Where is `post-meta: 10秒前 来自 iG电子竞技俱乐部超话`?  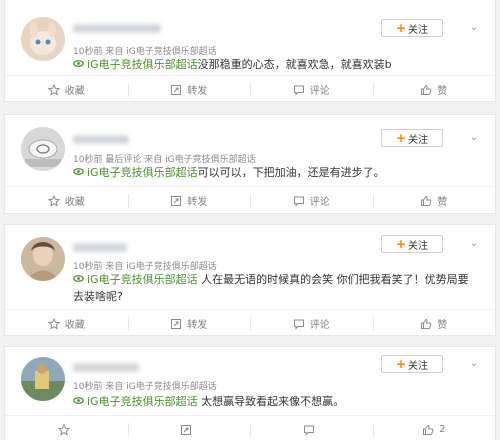
post-meta: 10秒前 来自 iG电子竞技俱乐部超话 is located at coordinates (145, 387).